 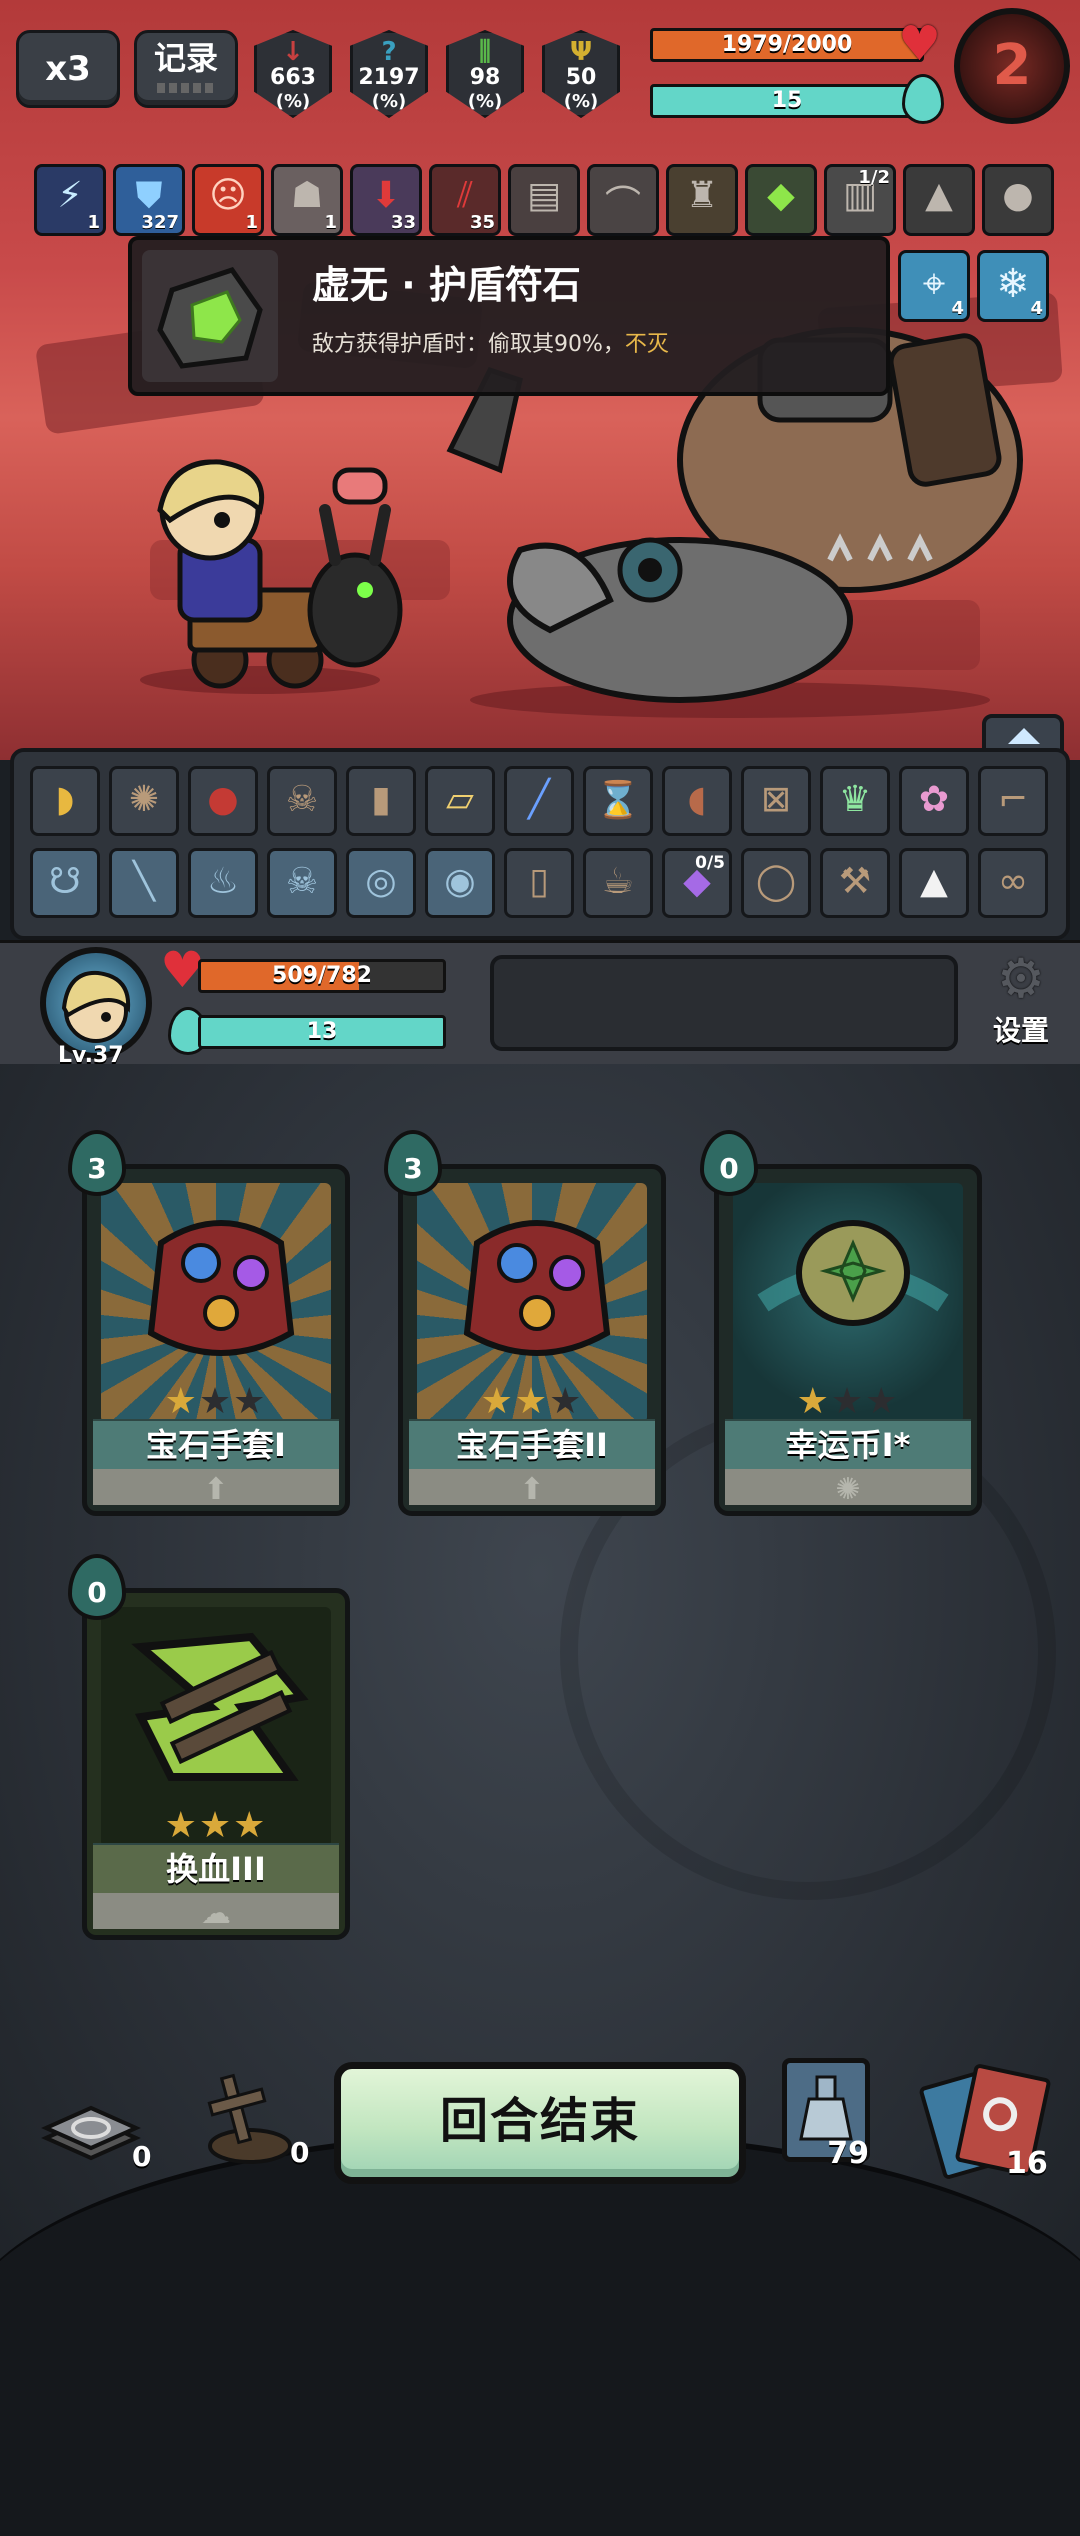 I want to click on spiked-helmet-icon: ▲, so click(x=939, y=195).